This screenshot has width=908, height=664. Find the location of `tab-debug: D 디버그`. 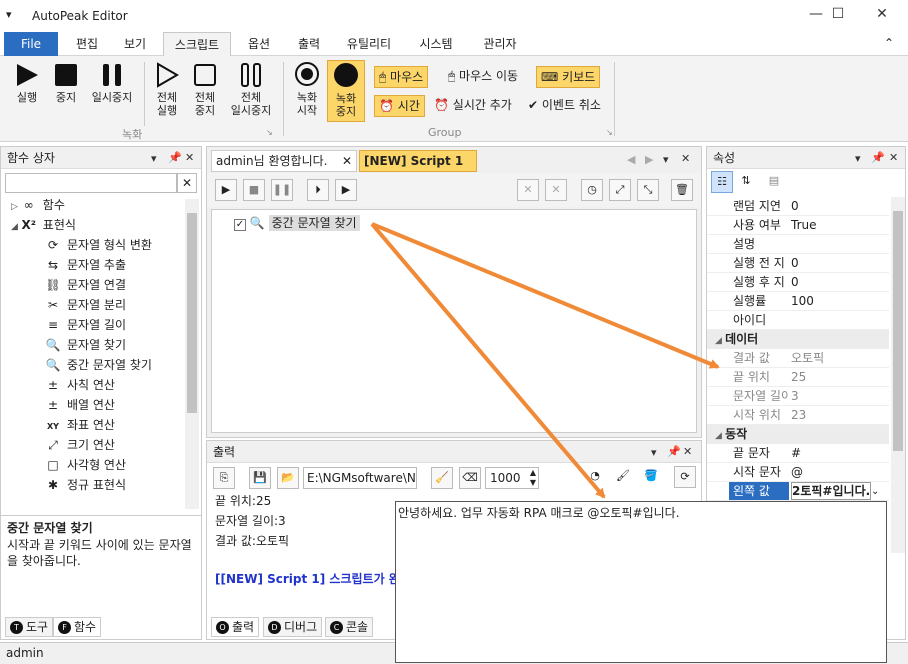

tab-debug: D 디버그 is located at coordinates (293, 627).